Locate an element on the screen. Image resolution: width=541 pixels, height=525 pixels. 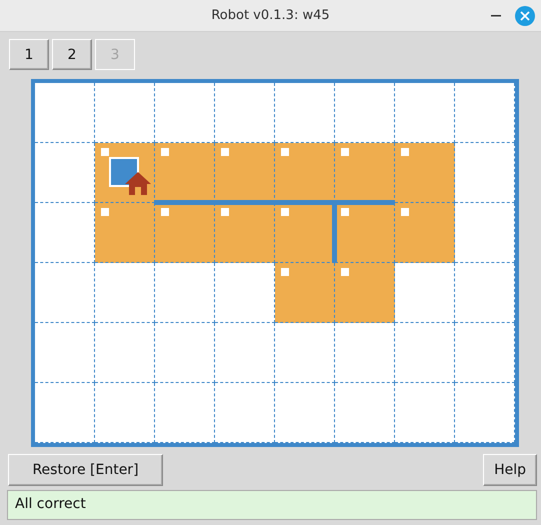
window-title: Robot v0.1.3: w45 is located at coordinates (270, 15).